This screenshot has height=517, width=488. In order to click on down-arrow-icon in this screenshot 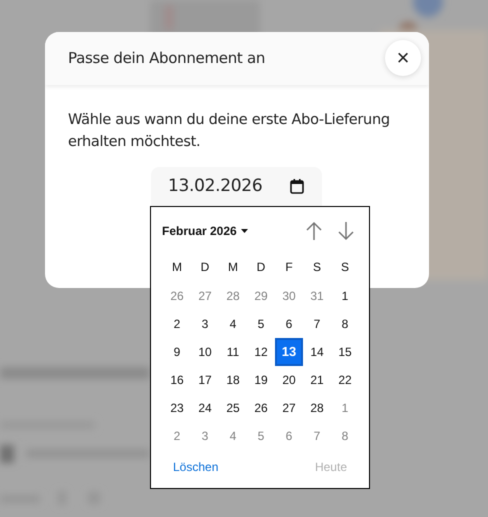, I will do `click(346, 231)`.